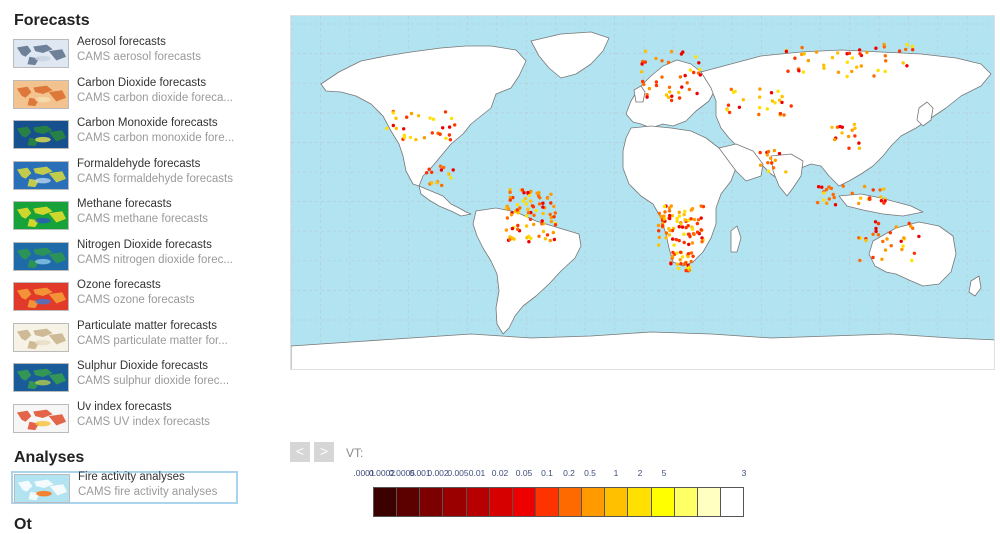 This screenshot has height=534, width=1000. What do you see at coordinates (41, 256) in the screenshot?
I see `no2-thumbnail` at bounding box center [41, 256].